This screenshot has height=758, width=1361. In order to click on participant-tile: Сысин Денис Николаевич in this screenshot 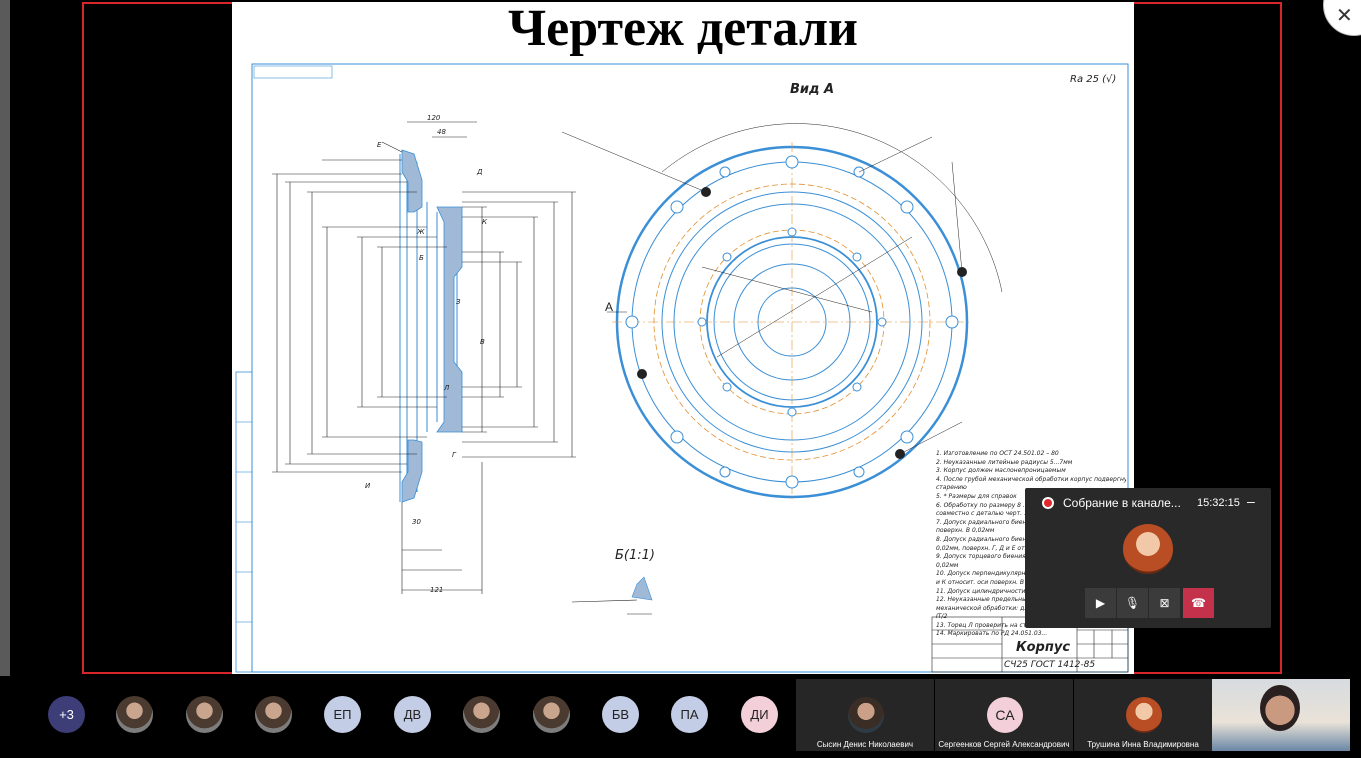, I will do `click(865, 715)`.